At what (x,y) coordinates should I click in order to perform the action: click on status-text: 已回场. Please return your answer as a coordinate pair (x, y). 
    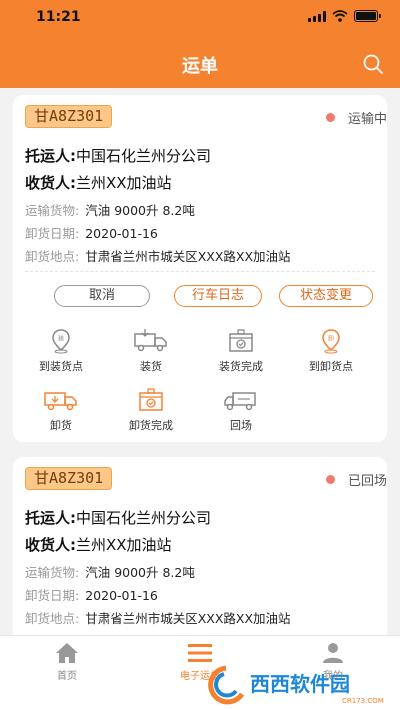
    Looking at the image, I should click on (367, 481).